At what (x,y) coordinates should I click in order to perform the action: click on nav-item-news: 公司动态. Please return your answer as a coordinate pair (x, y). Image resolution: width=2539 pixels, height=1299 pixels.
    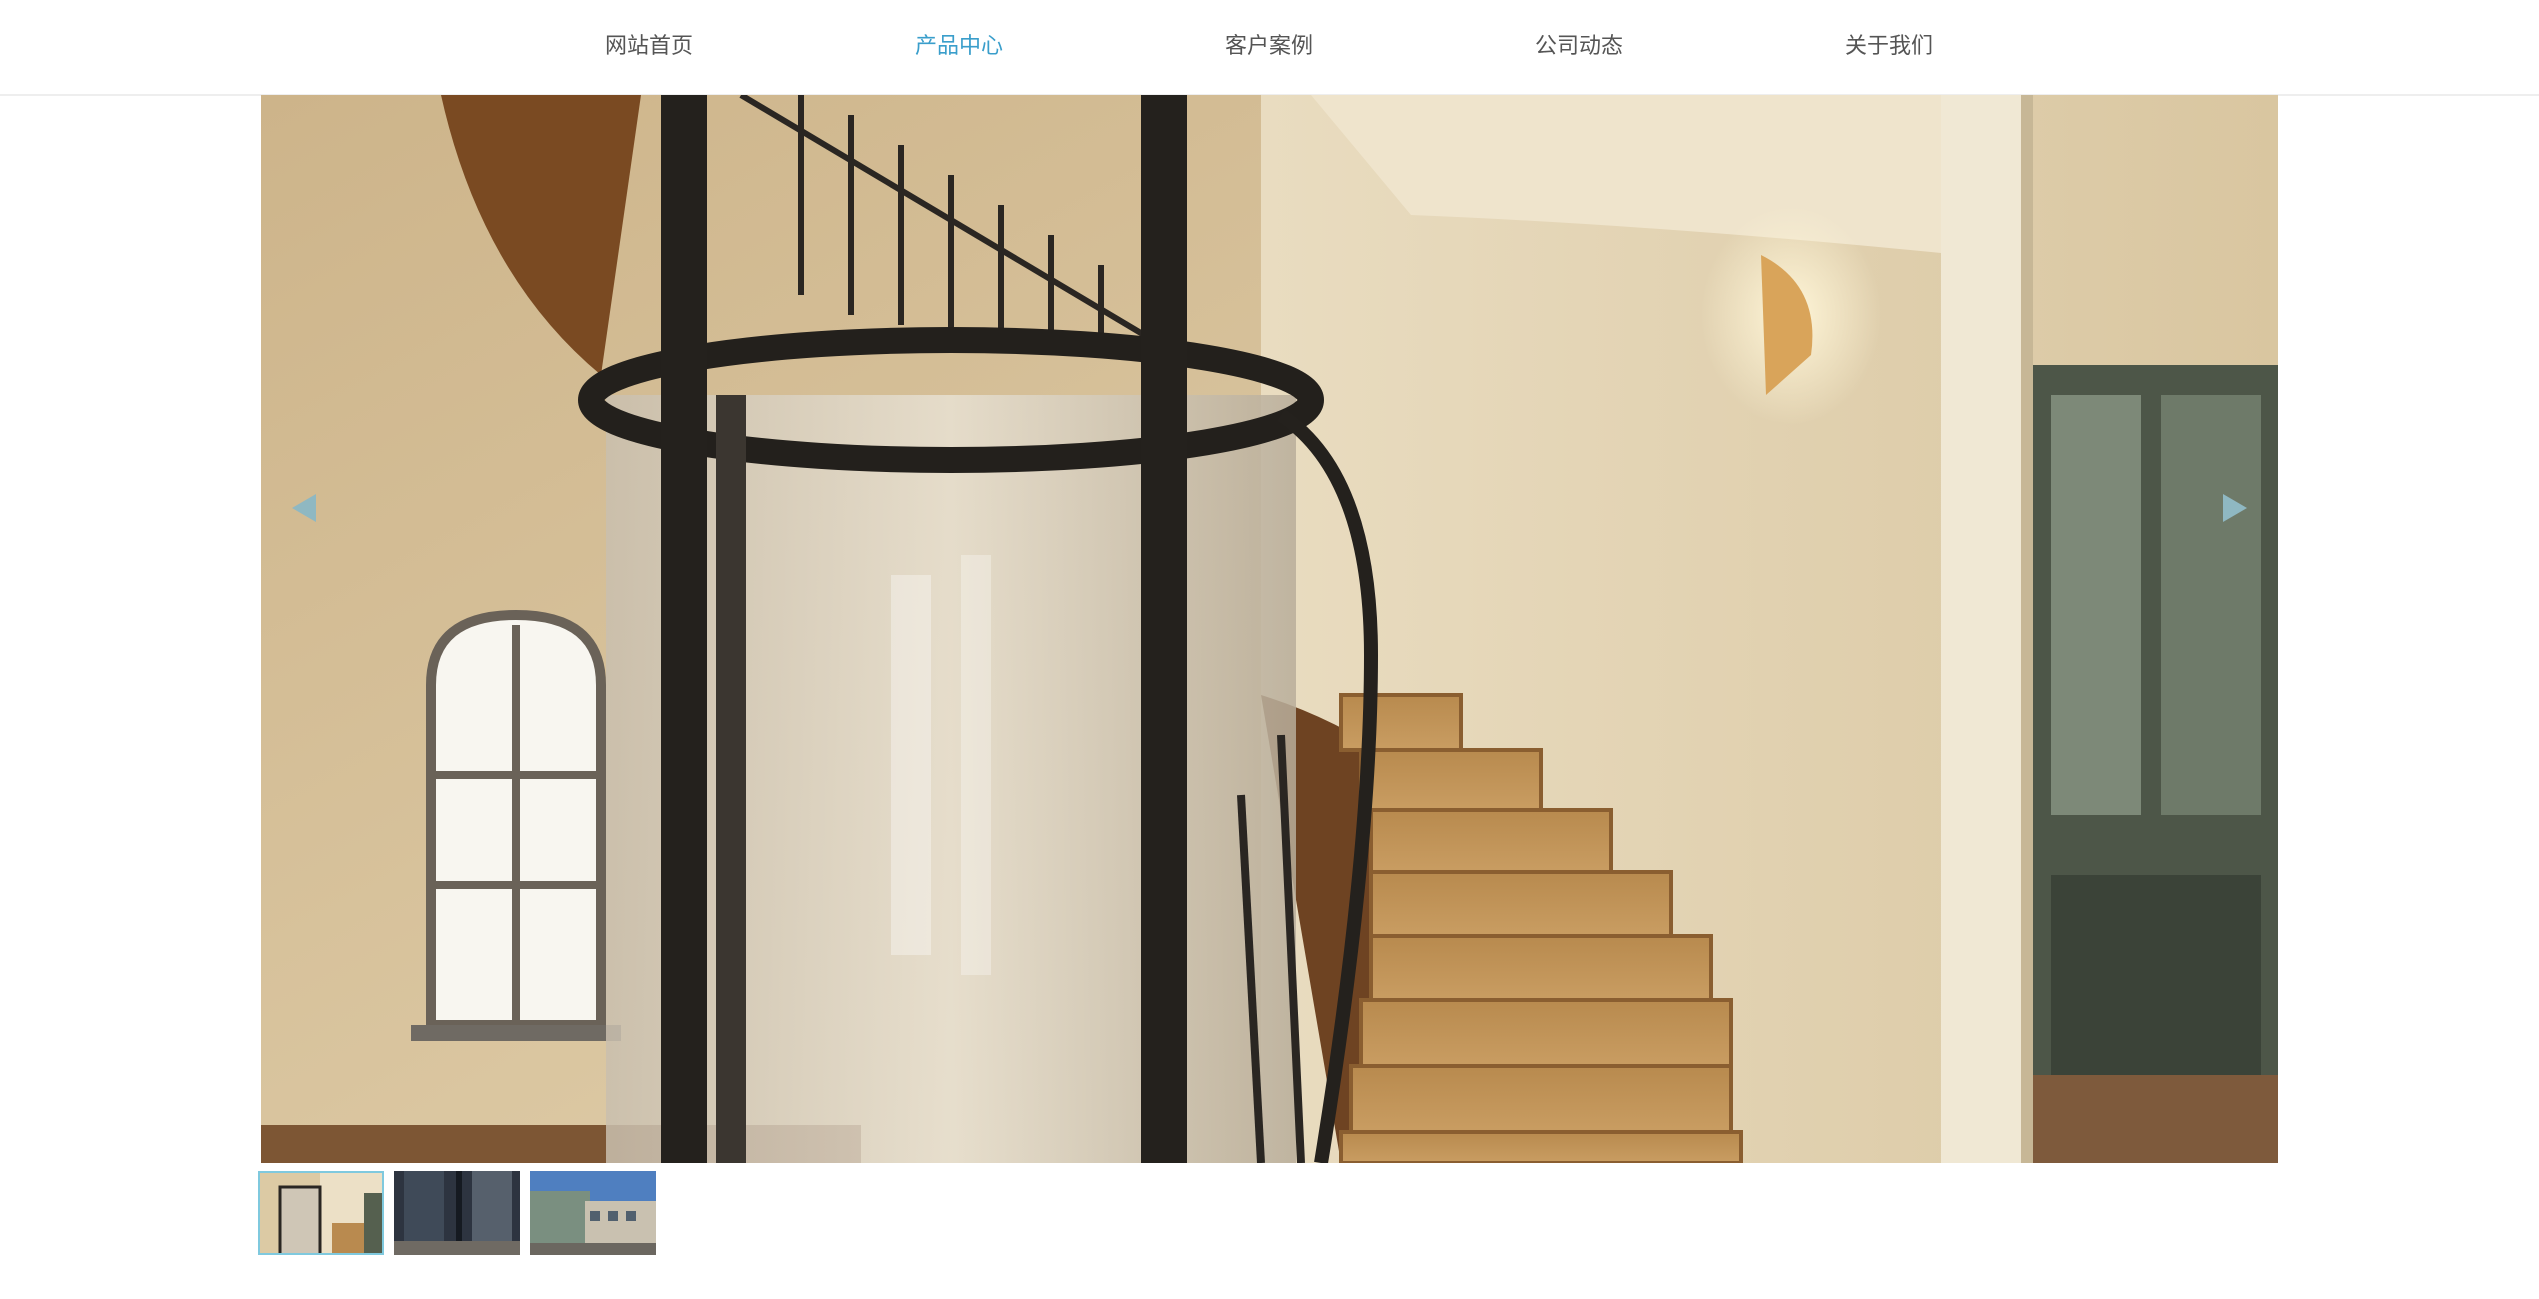
    Looking at the image, I should click on (1579, 46).